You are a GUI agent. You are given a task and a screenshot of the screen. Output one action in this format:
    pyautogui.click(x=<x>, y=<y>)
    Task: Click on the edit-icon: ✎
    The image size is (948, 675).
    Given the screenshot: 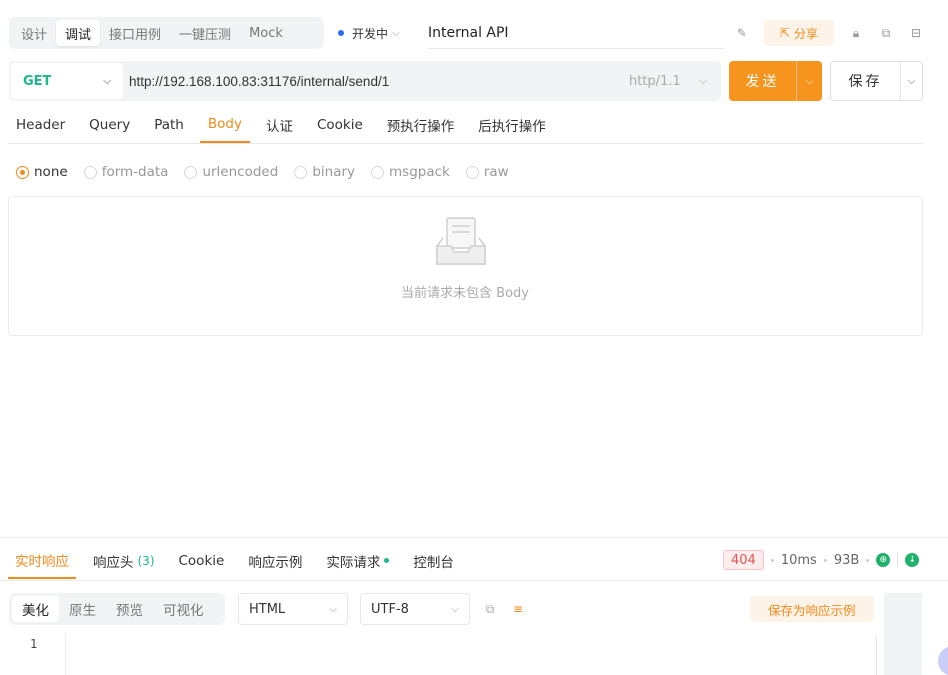 What is the action you would take?
    pyautogui.click(x=742, y=33)
    